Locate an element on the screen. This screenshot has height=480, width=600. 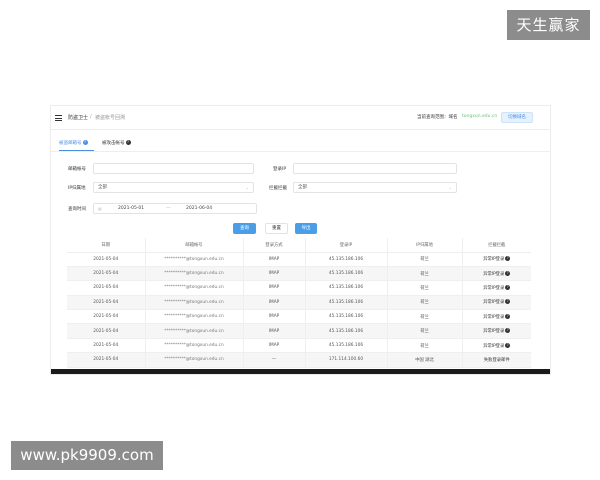
query-button: 查询 is located at coordinates (244, 228).